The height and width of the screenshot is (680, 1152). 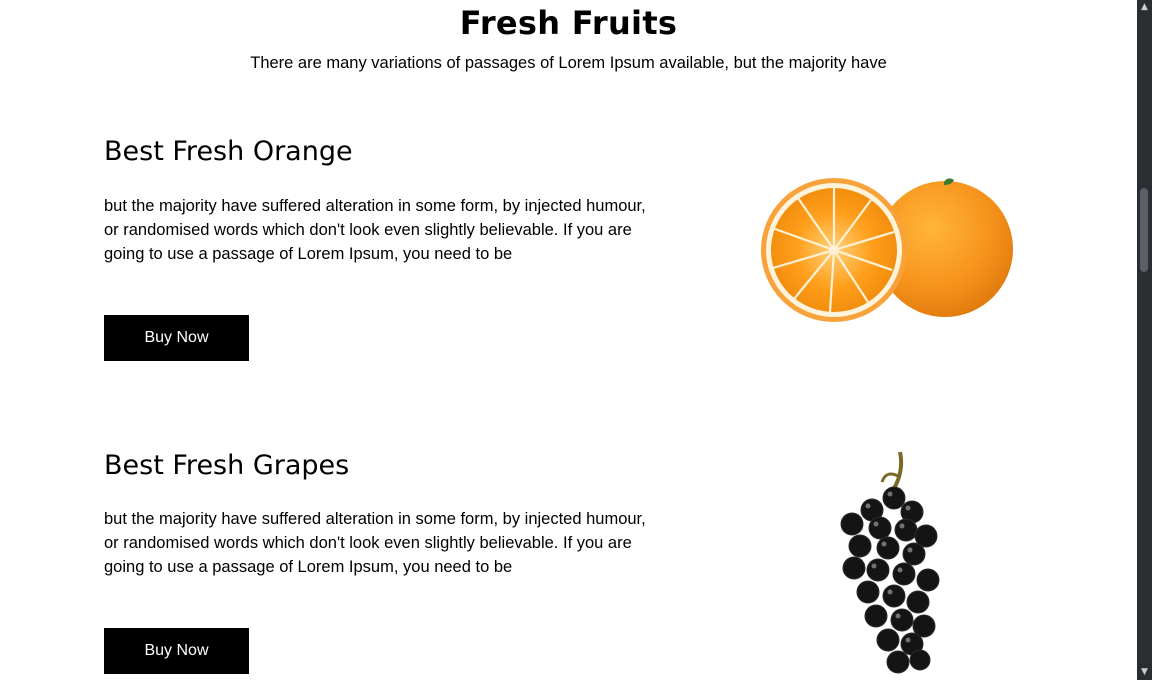 What do you see at coordinates (1144, 340) in the screenshot?
I see `vertical-scrollbar: ▲ ▼` at bounding box center [1144, 340].